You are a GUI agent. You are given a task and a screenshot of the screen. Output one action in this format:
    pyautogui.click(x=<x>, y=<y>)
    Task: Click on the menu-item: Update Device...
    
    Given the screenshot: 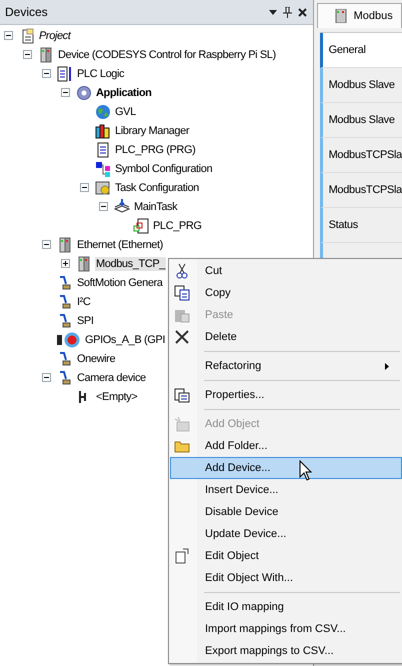 What is the action you would take?
    pyautogui.click(x=286, y=534)
    